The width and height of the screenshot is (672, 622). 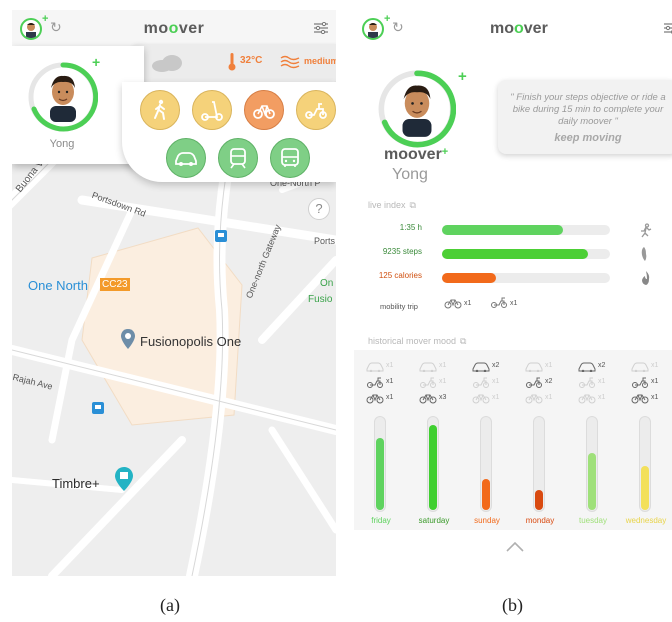 What do you see at coordinates (434, 520) in the screenshot?
I see `day-label: saturday` at bounding box center [434, 520].